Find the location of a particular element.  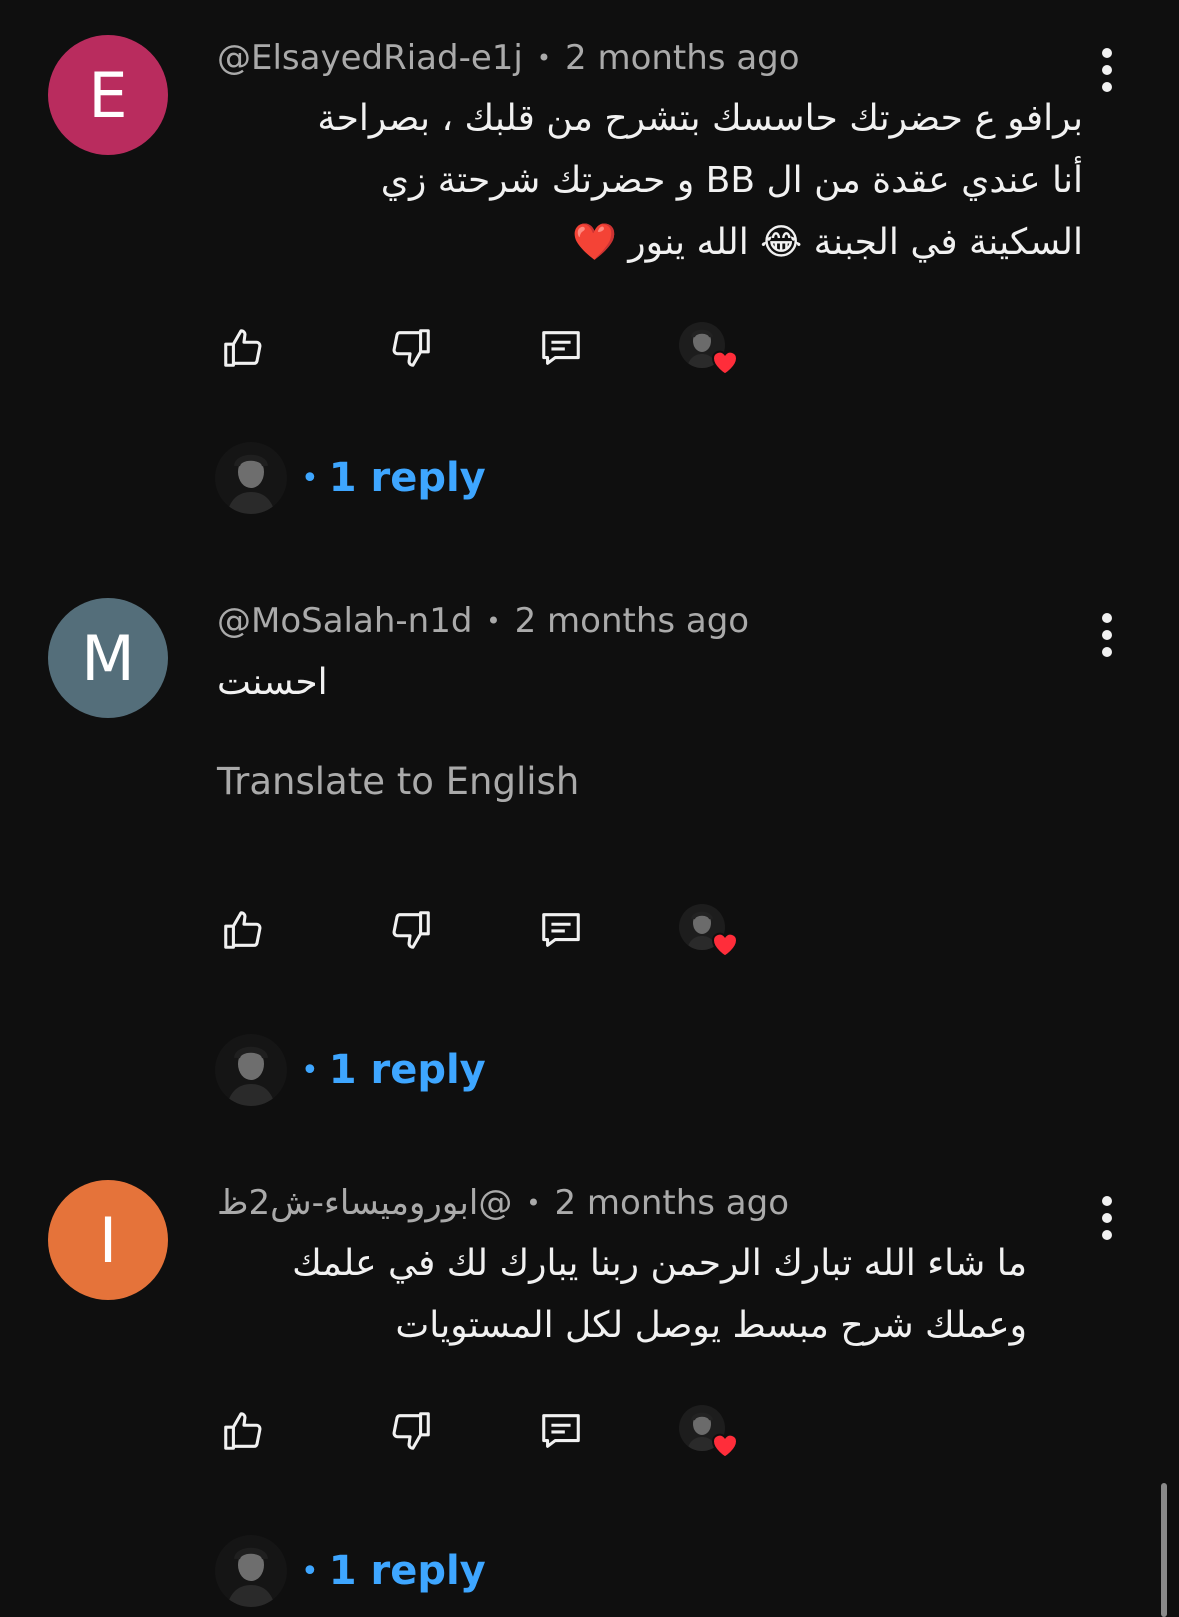

avatar-letter: E is located at coordinates (108, 95).